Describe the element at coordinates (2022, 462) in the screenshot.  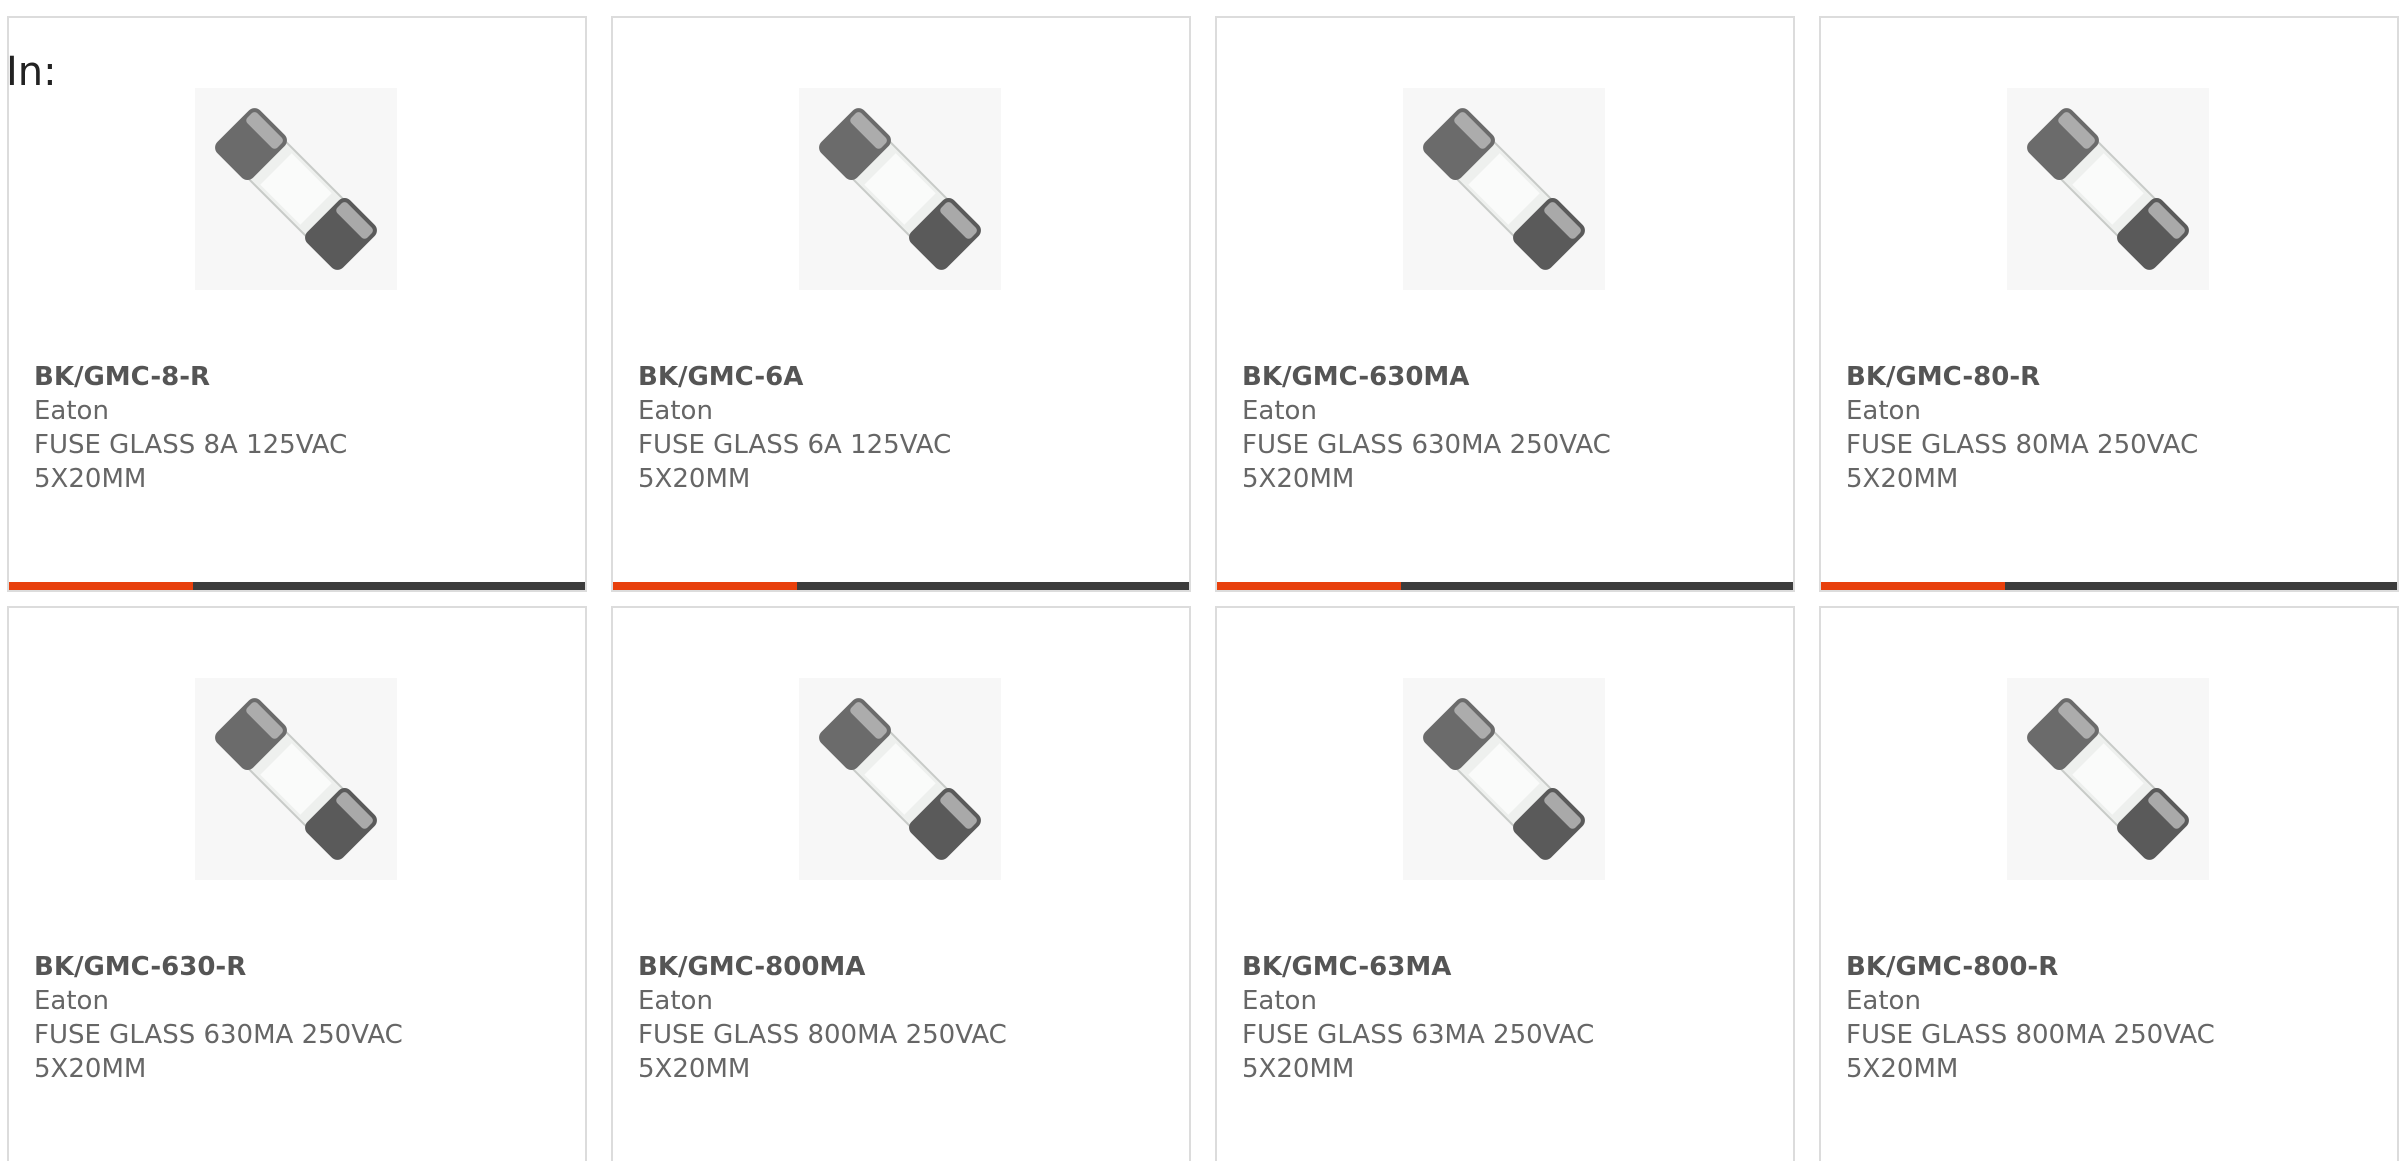
I see `product-description: FUSE GLASS 80MA 250VAC 5X20MM` at that location.